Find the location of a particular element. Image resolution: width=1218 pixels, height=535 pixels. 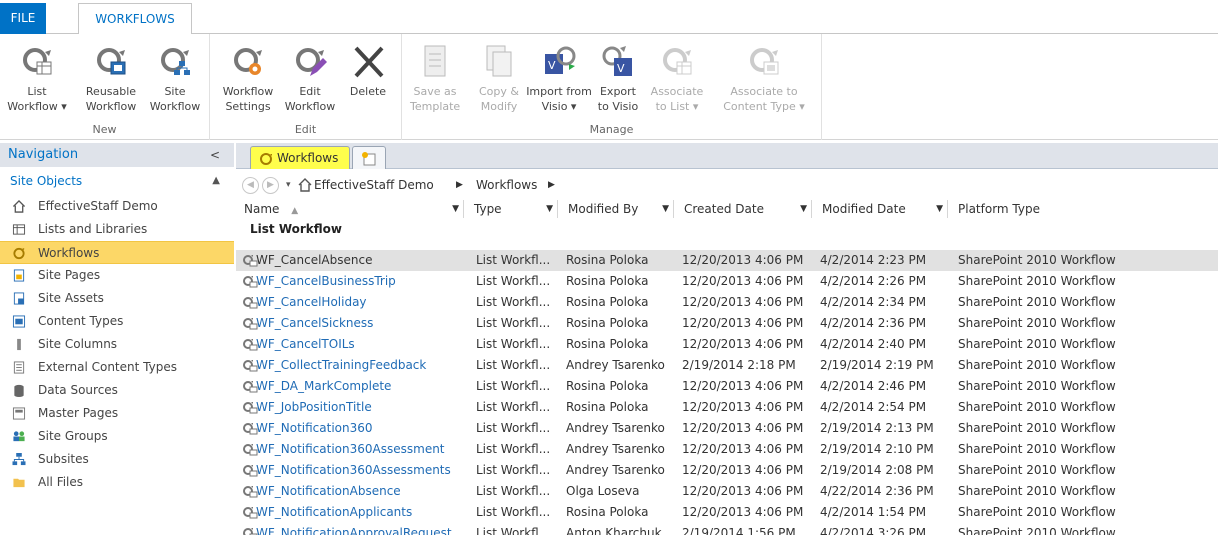

table-cell: Andrey Tsarenko is located at coordinates (615, 470).